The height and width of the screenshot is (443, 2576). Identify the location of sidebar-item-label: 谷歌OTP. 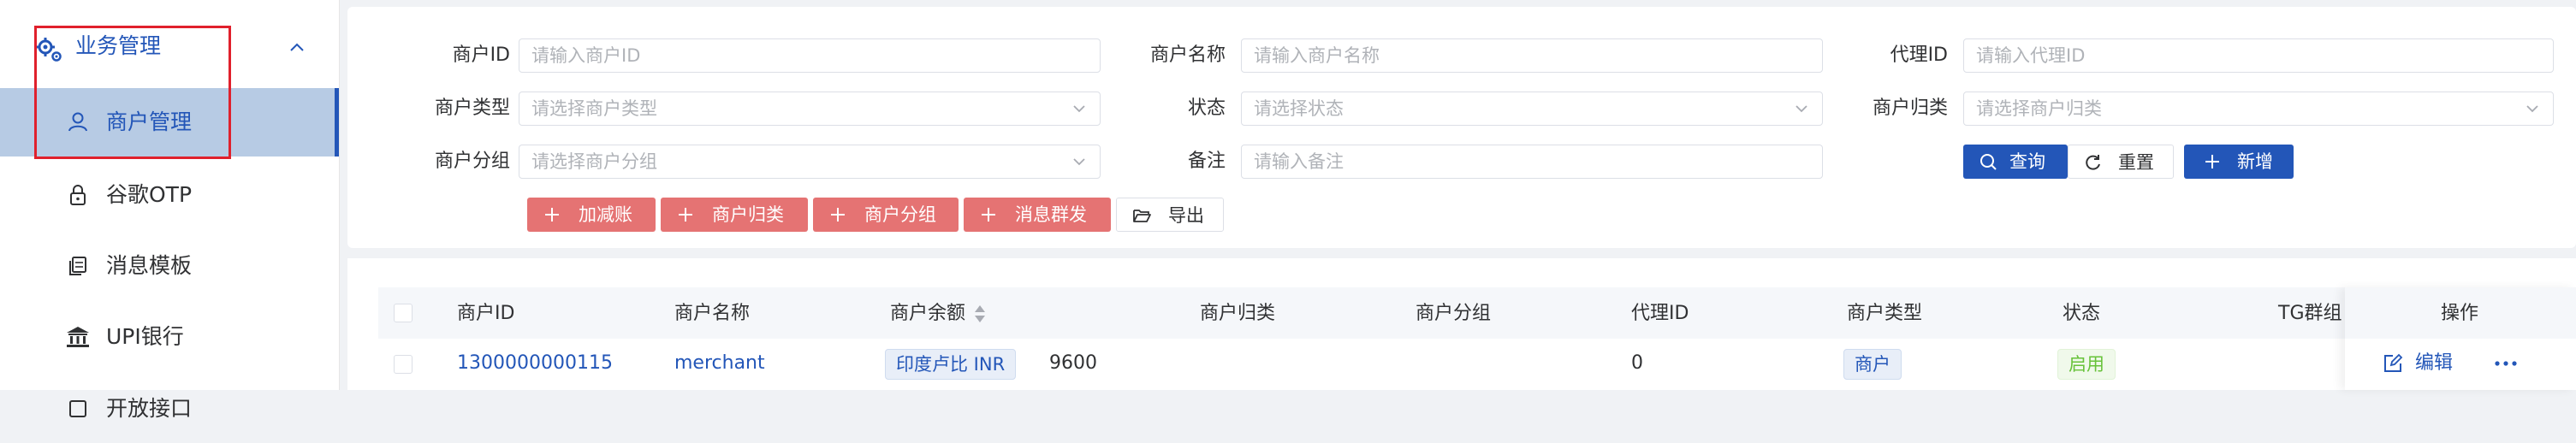
(149, 194).